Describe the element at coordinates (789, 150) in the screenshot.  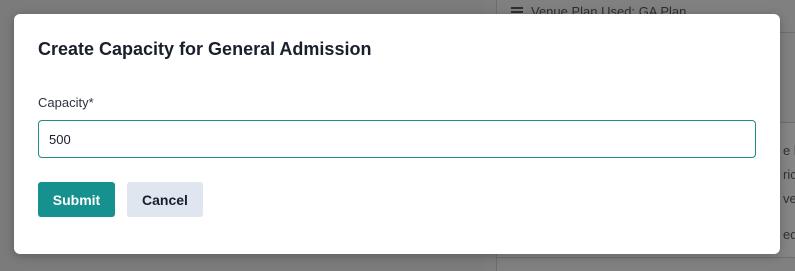
I see `card-fragment: e ba` at that location.